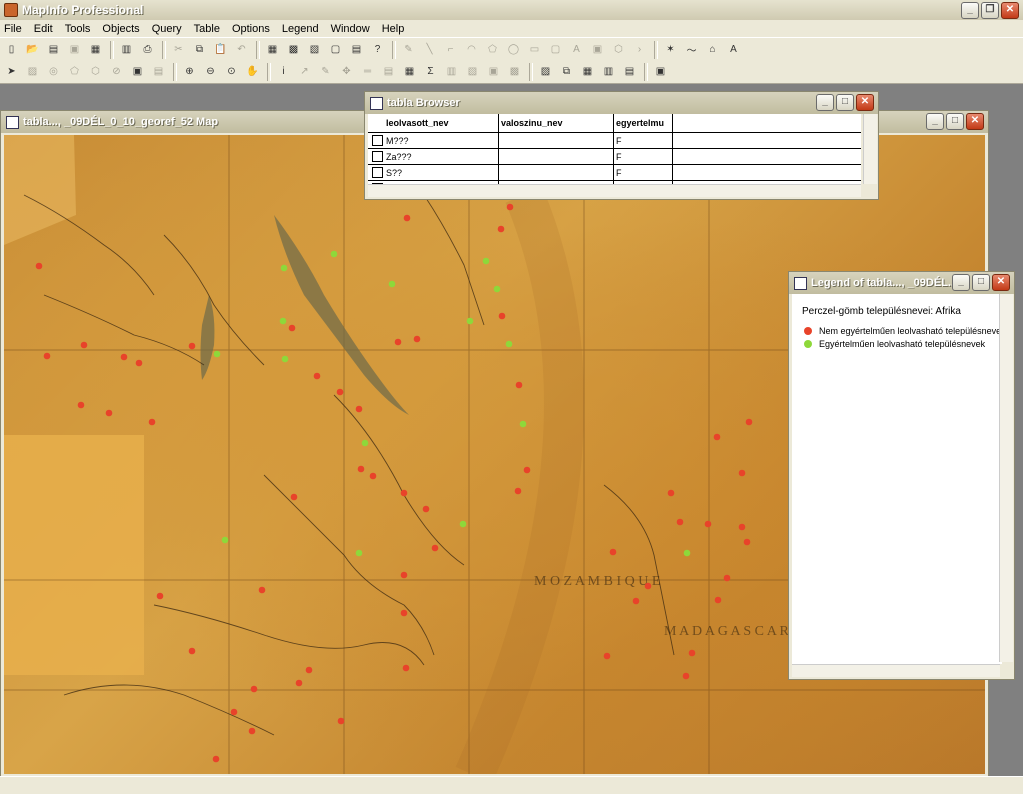 The height and width of the screenshot is (794, 1023). What do you see at coordinates (970, 10) in the screenshot?
I see `minimize-button: _` at bounding box center [970, 10].